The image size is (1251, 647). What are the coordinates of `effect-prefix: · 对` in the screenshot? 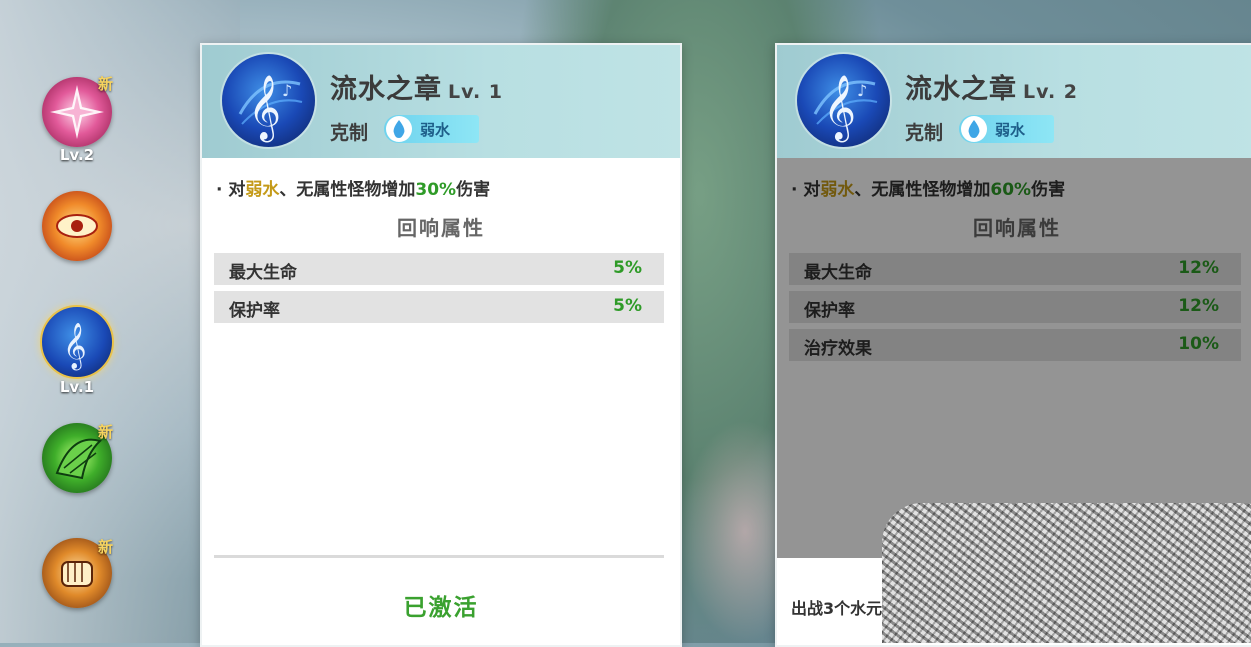 It's located at (231, 190).